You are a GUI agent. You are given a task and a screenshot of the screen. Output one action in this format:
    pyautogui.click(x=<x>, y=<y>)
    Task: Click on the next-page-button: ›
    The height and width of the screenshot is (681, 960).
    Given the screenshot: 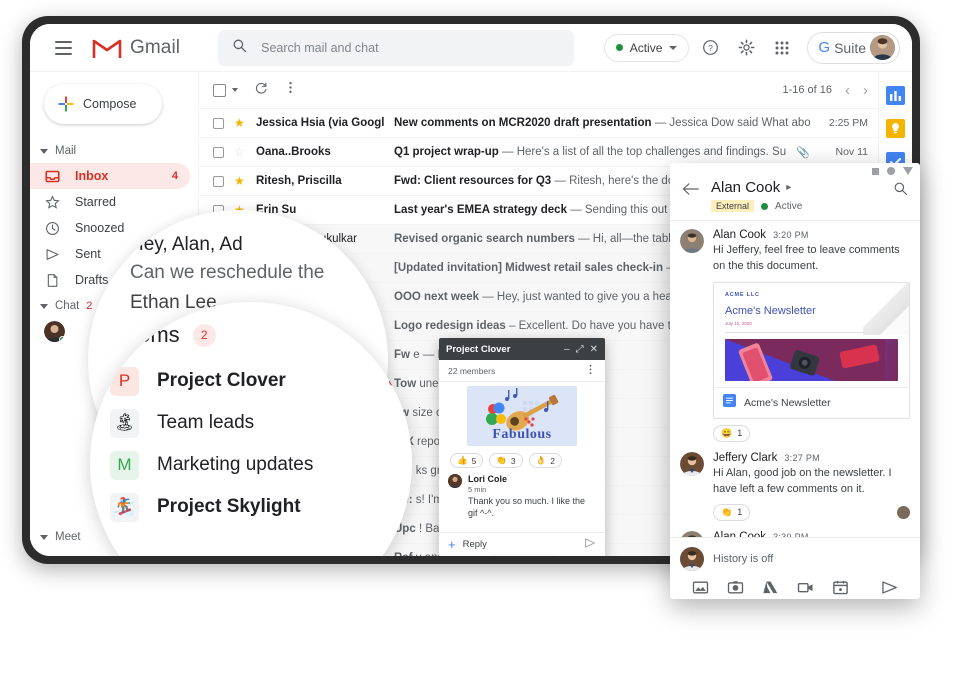 What is the action you would take?
    pyautogui.click(x=865, y=90)
    